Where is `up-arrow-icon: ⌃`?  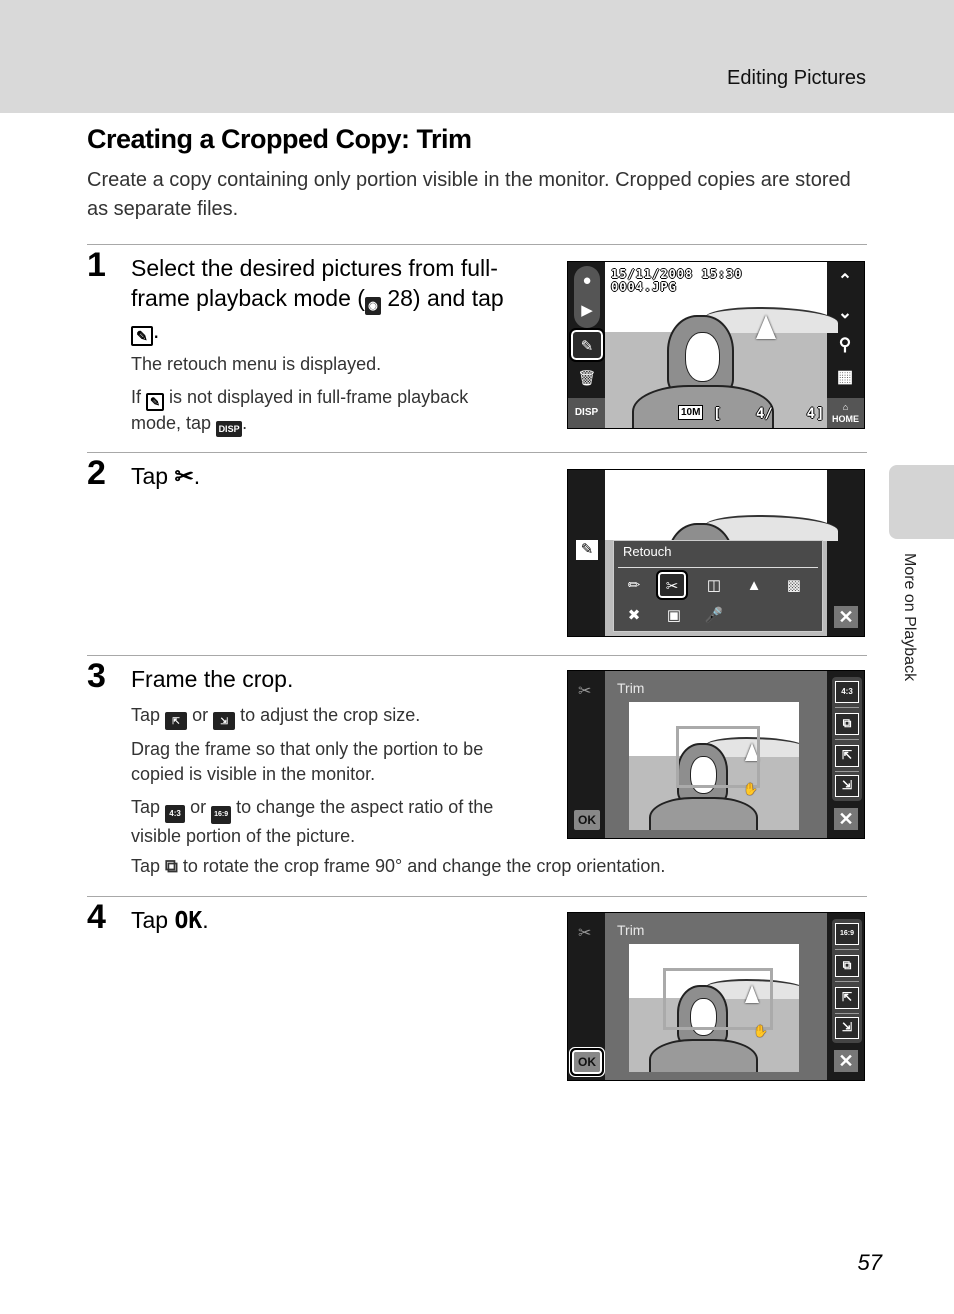 up-arrow-icon: ⌃ is located at coordinates (845, 281).